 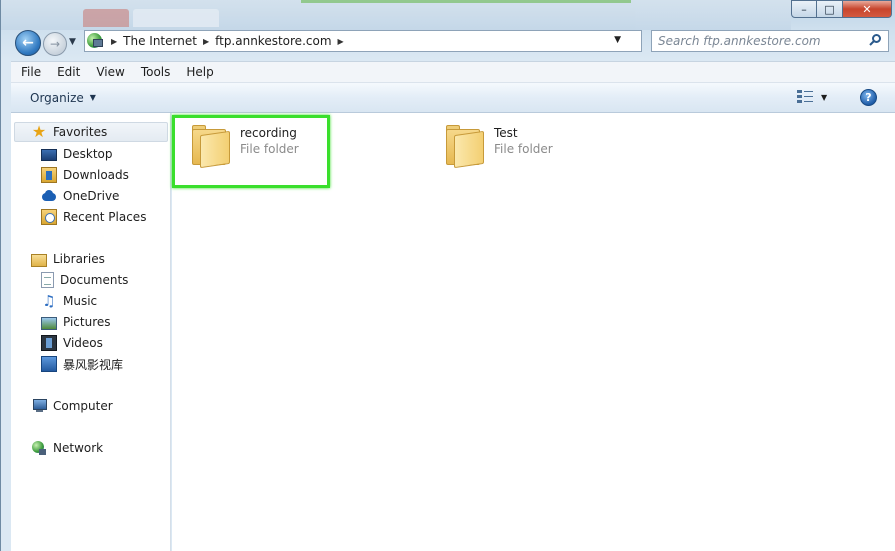 What do you see at coordinates (57, 97) in the screenshot?
I see `organize-label: Organize` at bounding box center [57, 97].